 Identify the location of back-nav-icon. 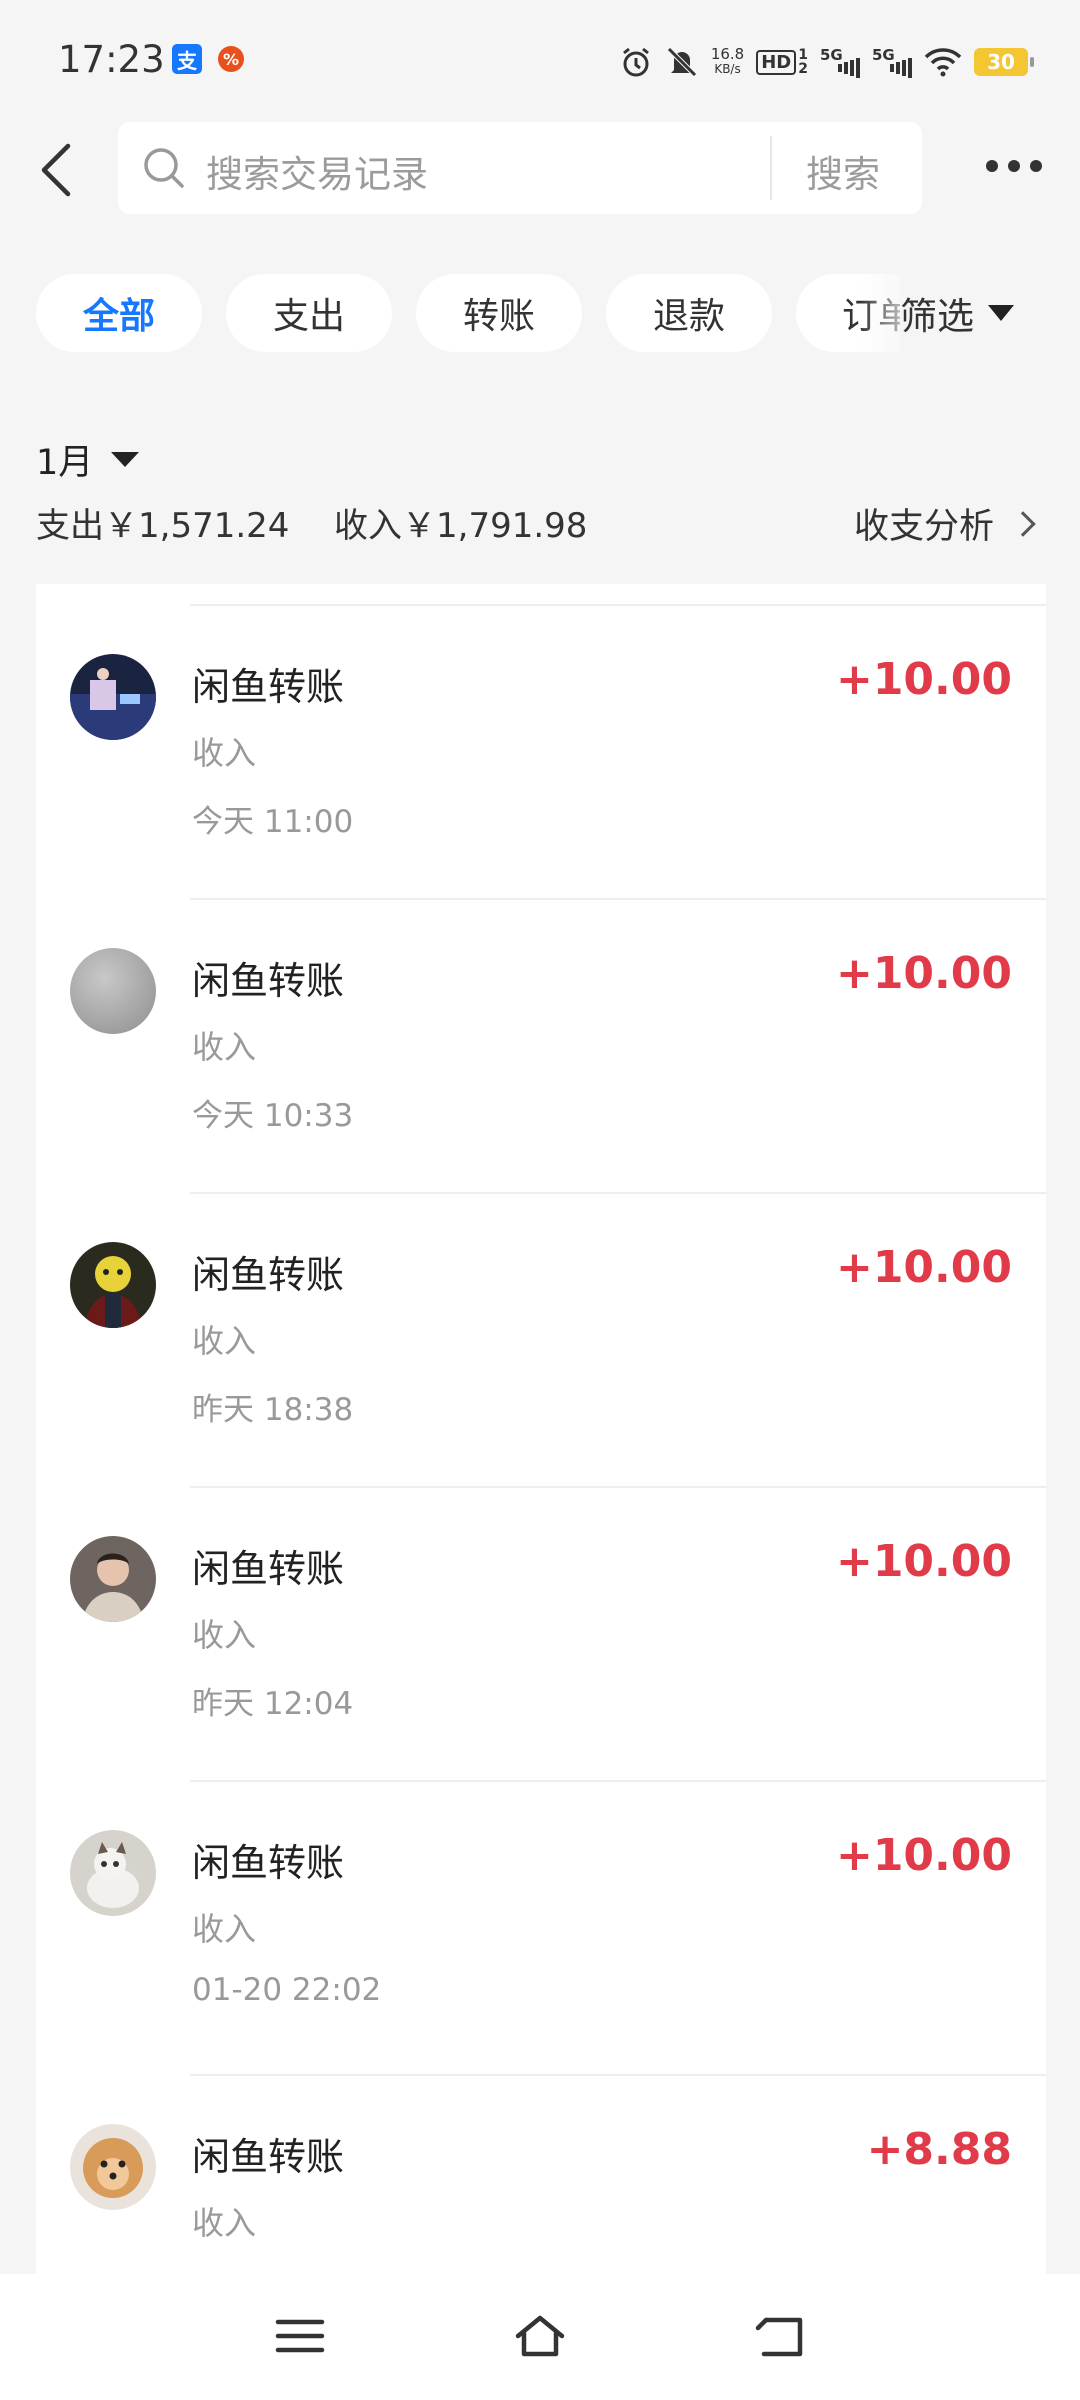
(780, 2336).